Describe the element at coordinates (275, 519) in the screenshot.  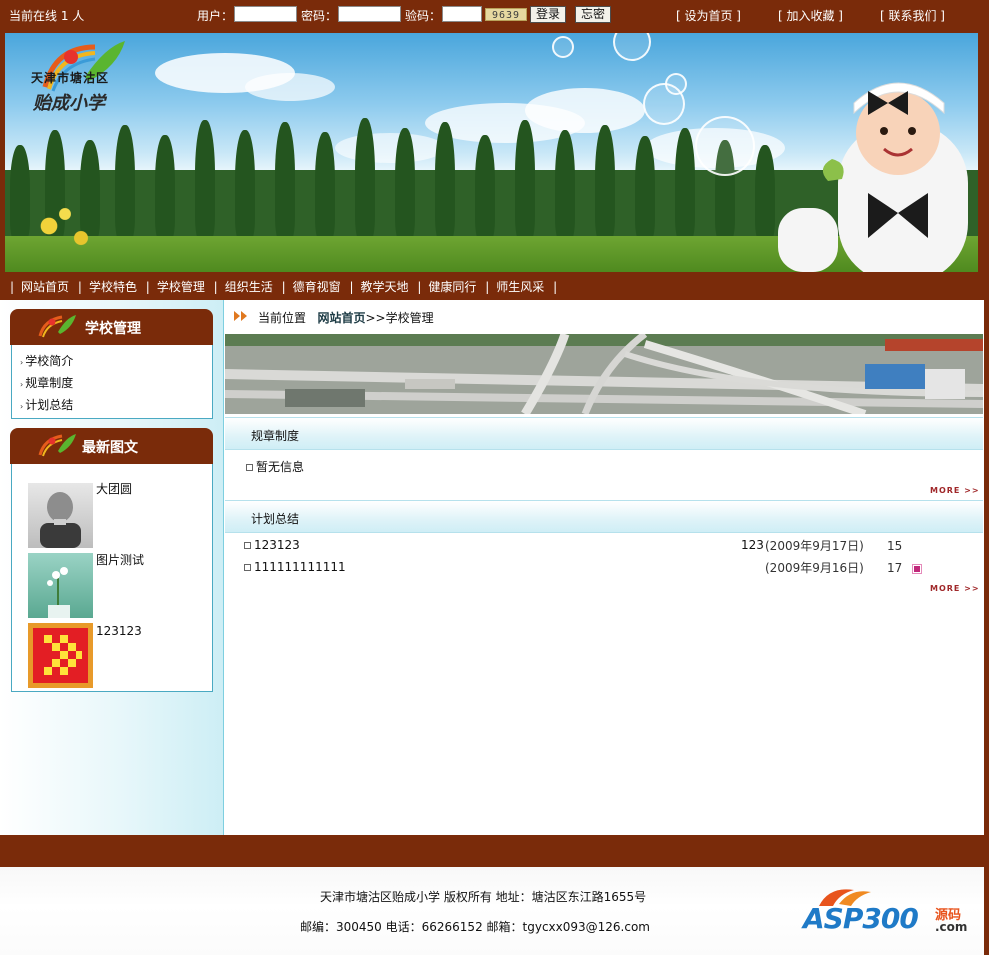
I see `section-title-plans: 计划总结` at that location.